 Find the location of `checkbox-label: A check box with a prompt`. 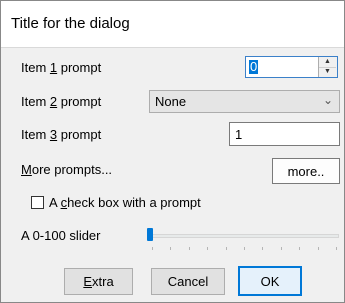

checkbox-label: A check box with a prompt is located at coordinates (125, 202).